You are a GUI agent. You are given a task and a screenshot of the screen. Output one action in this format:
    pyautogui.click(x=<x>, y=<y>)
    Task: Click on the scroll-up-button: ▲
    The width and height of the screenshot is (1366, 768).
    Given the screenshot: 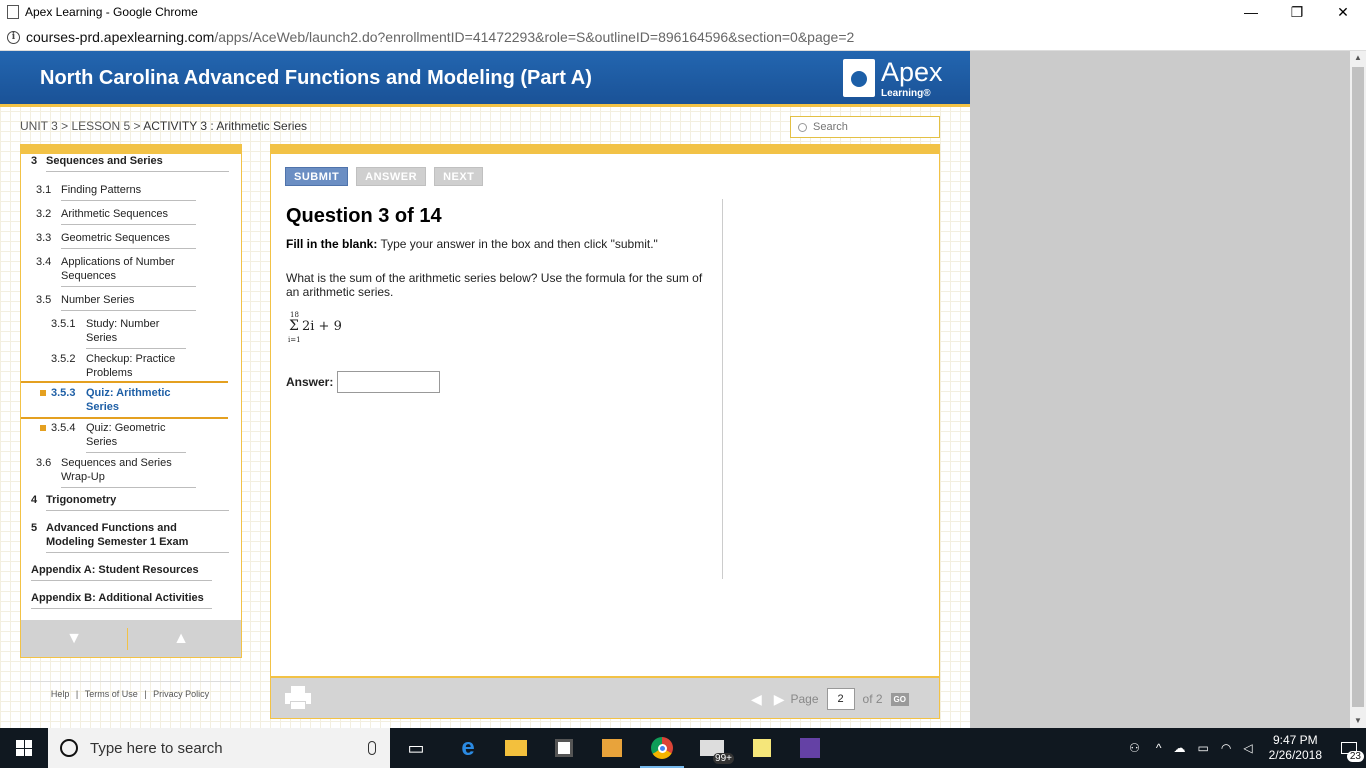 What is the action you would take?
    pyautogui.click(x=181, y=638)
    